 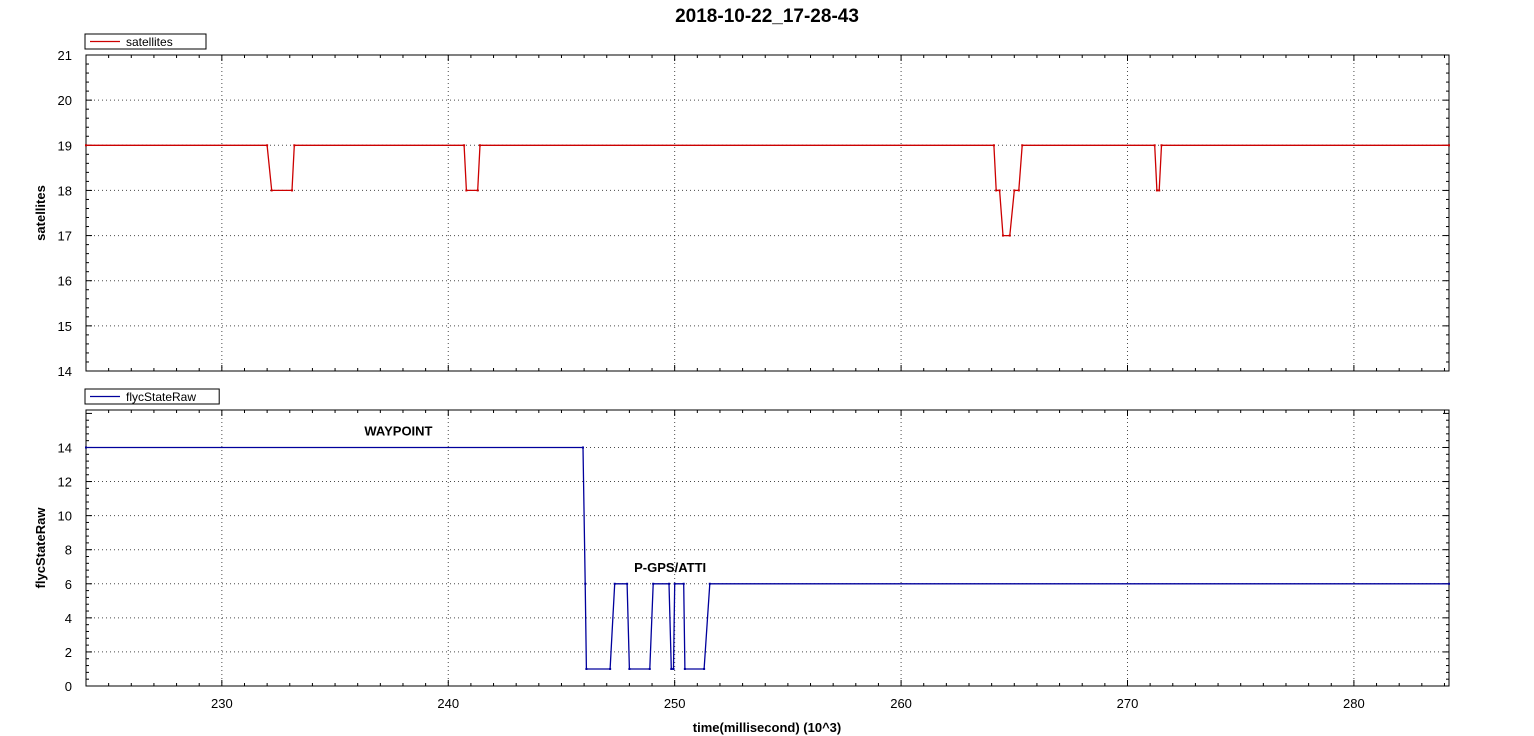 I want to click on y-tick-label: 18, so click(x=65, y=190).